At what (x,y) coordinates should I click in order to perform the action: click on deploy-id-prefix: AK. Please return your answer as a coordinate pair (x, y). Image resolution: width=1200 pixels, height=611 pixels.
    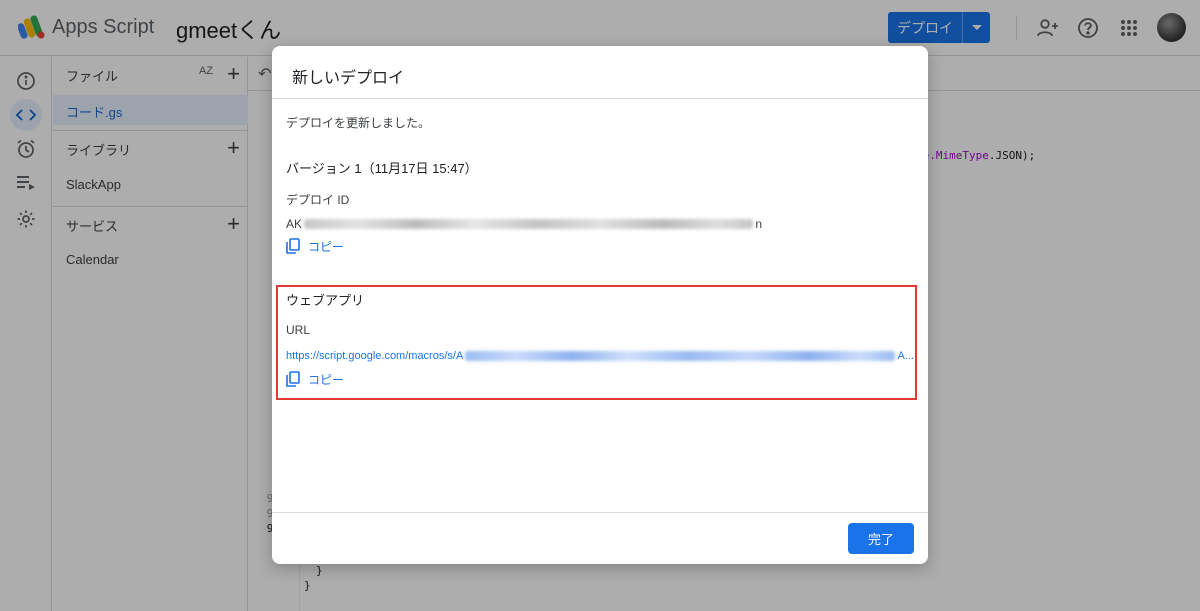
    Looking at the image, I should click on (294, 224).